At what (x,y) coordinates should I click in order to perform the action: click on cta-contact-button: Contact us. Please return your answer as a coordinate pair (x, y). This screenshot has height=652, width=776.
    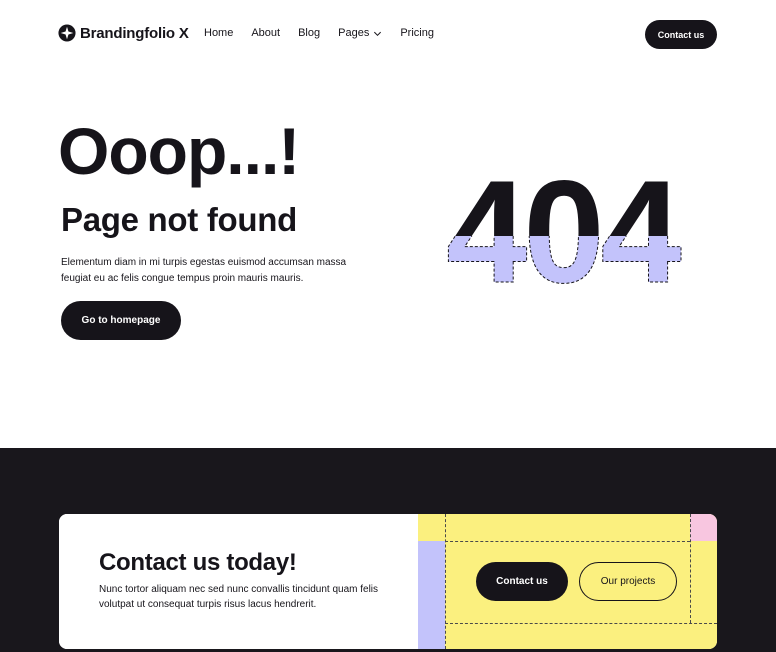
    Looking at the image, I should click on (522, 581).